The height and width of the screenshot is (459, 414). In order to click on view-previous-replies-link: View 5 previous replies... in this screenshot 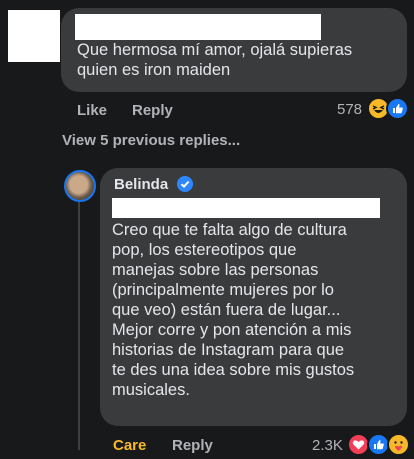, I will do `click(151, 140)`.